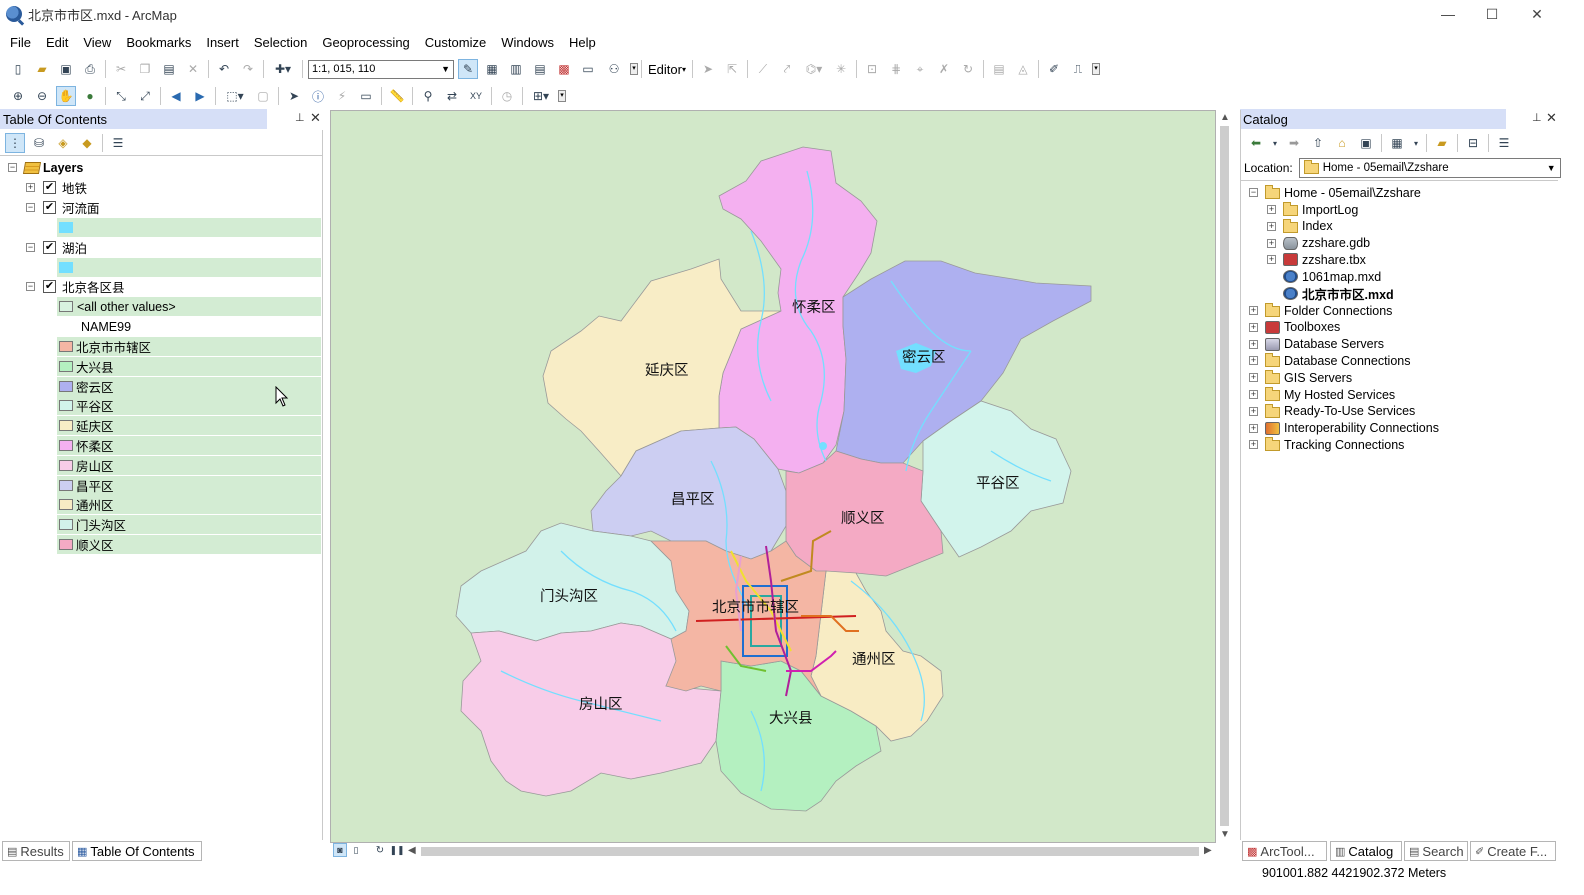 The width and height of the screenshot is (1584, 895). What do you see at coordinates (248, 69) in the screenshot?
I see `redo-icon: ↷` at bounding box center [248, 69].